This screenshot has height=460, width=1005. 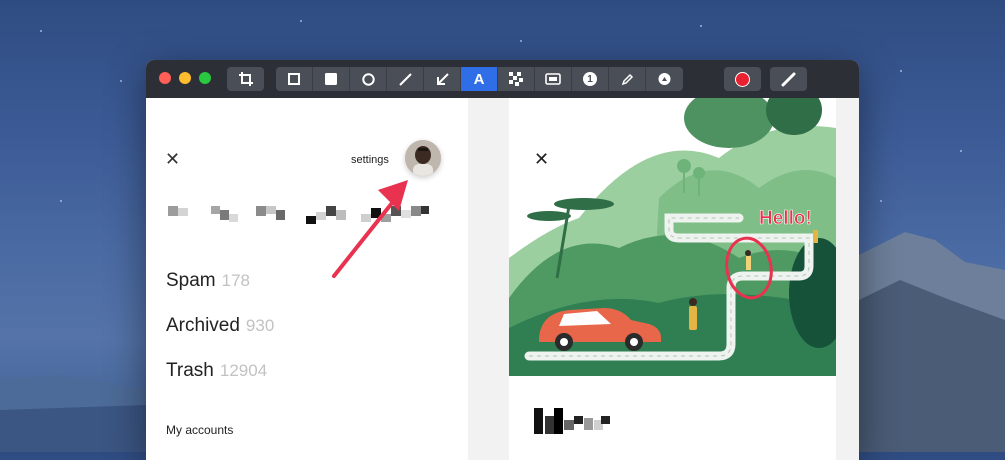 I want to click on square-filled-icon, so click(x=331, y=79).